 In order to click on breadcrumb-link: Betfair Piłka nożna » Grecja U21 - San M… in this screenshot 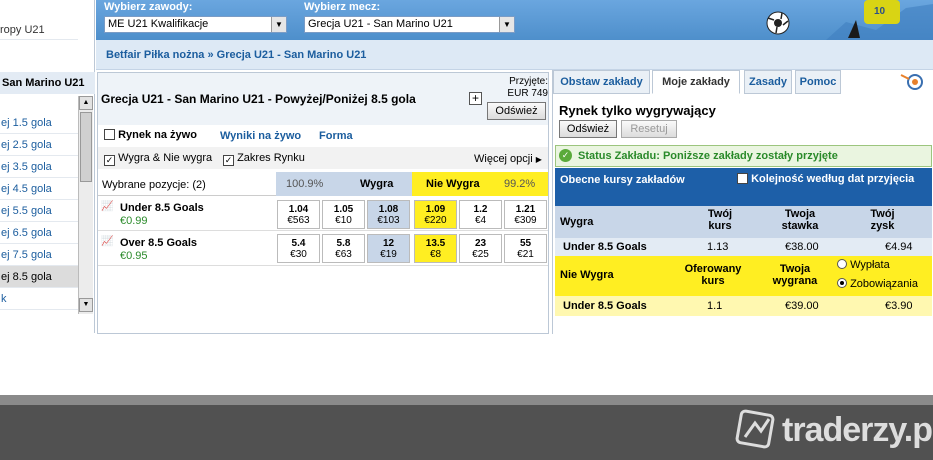, I will do `click(236, 55)`.